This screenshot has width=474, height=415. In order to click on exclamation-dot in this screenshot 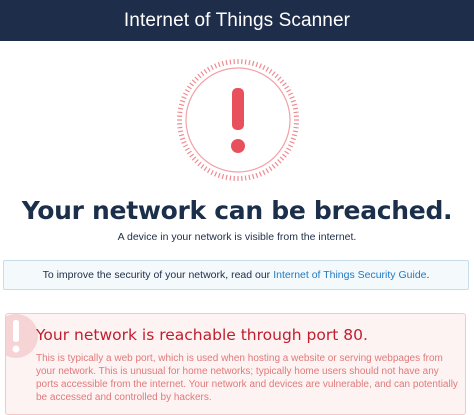, I will do `click(238, 146)`.